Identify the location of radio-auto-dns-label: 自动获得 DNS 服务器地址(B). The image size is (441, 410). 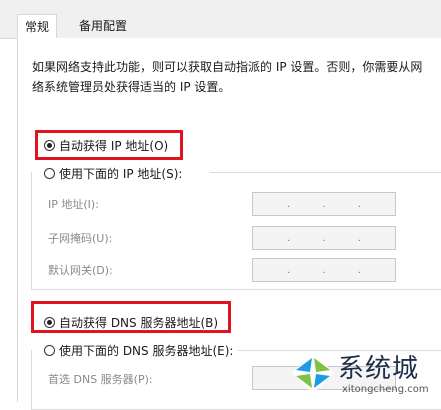
(139, 322).